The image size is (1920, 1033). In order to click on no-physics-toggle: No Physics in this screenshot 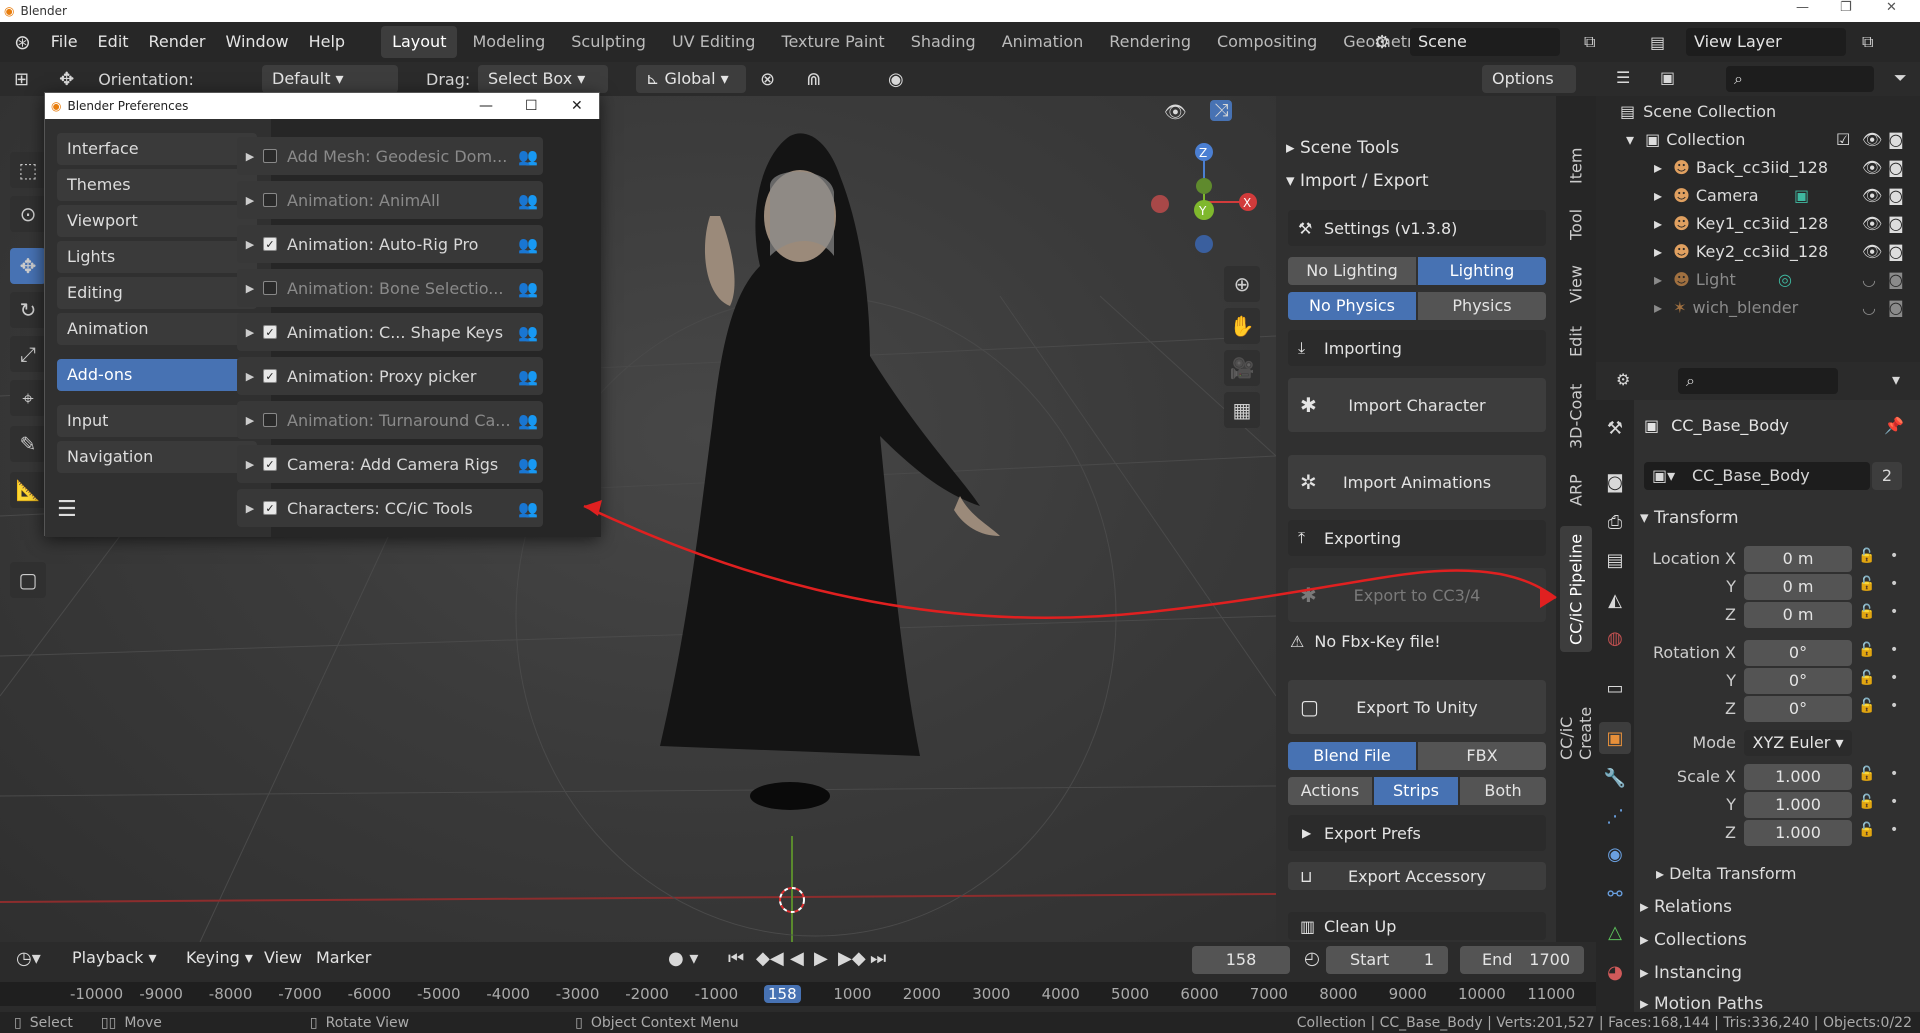, I will do `click(1352, 306)`.